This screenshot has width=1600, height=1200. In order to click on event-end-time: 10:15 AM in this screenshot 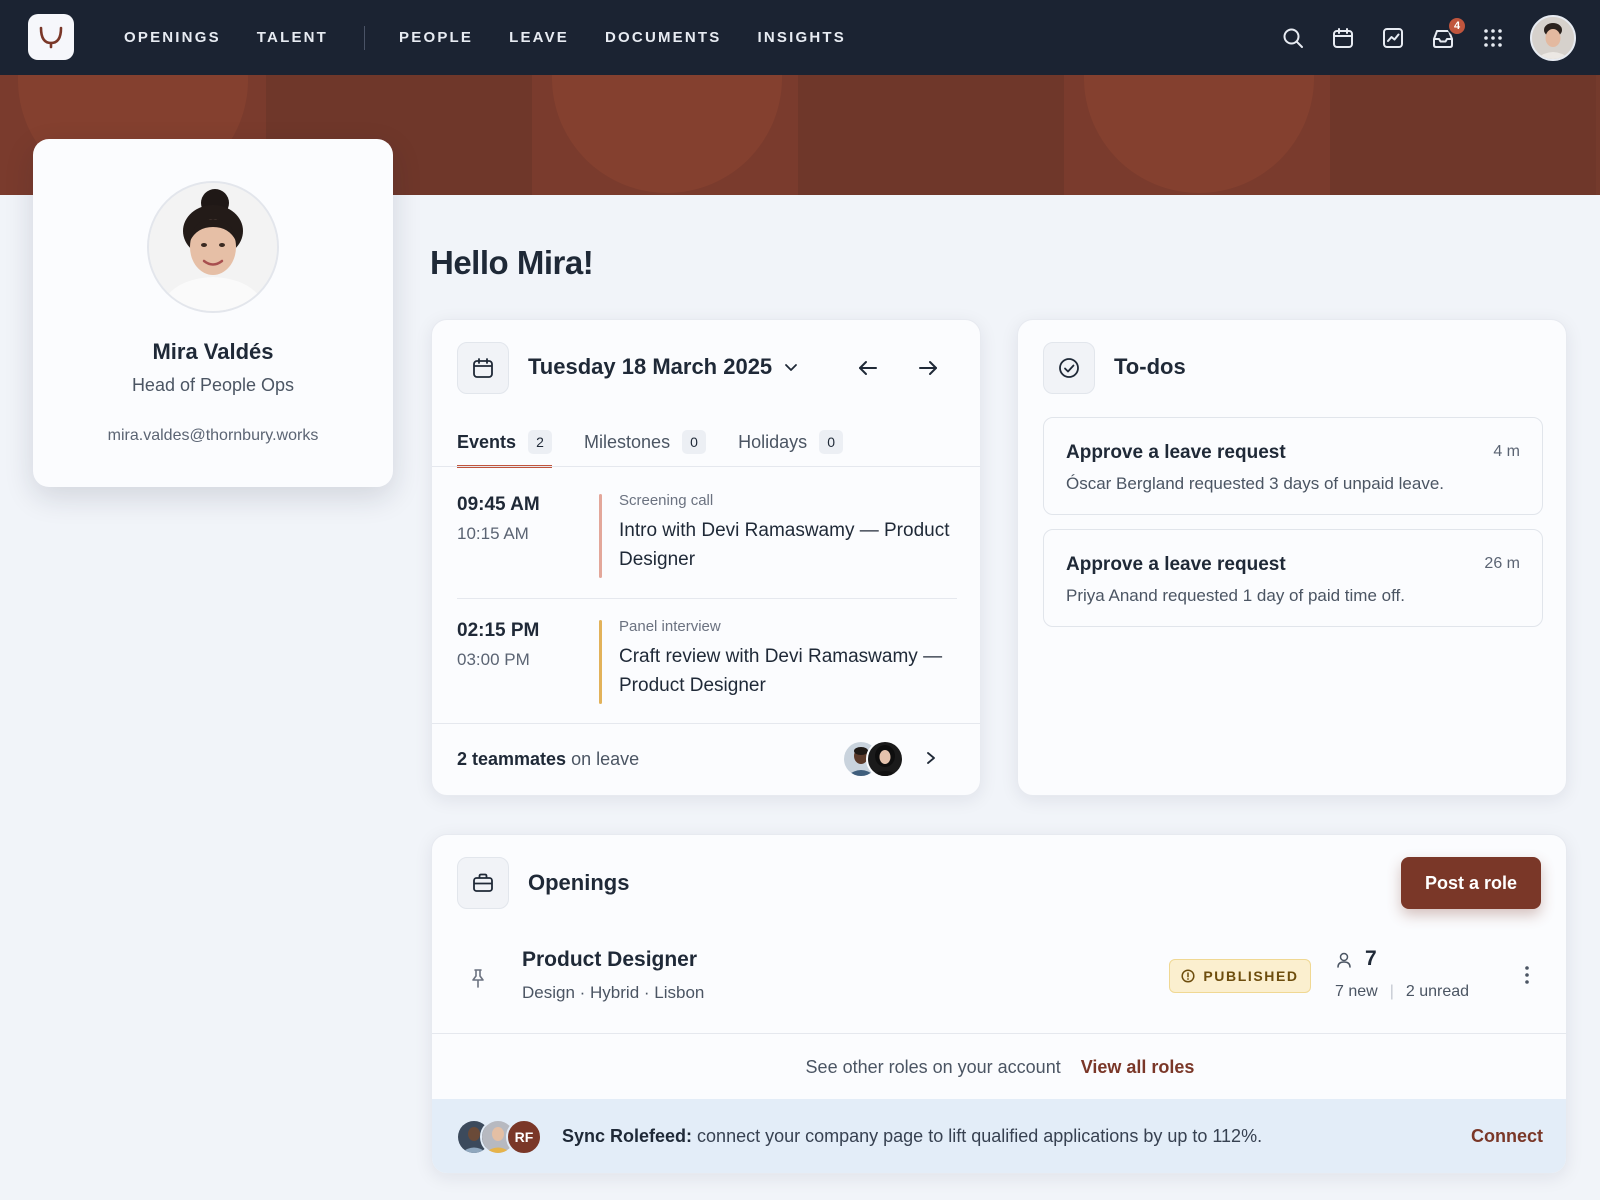, I will do `click(493, 533)`.